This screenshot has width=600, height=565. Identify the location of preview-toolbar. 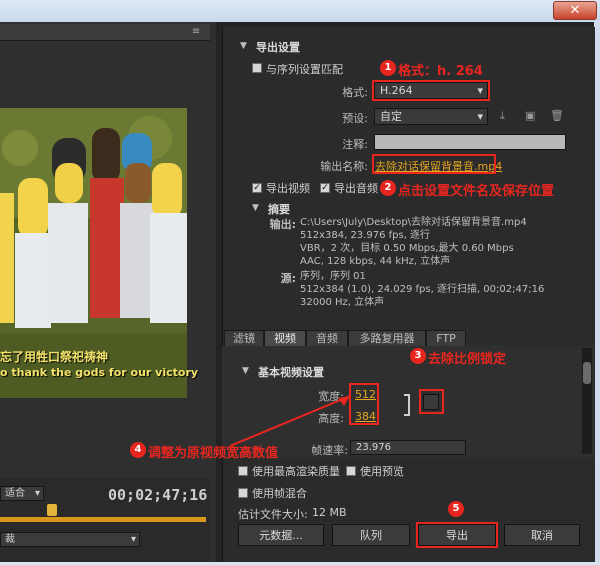
(105, 32).